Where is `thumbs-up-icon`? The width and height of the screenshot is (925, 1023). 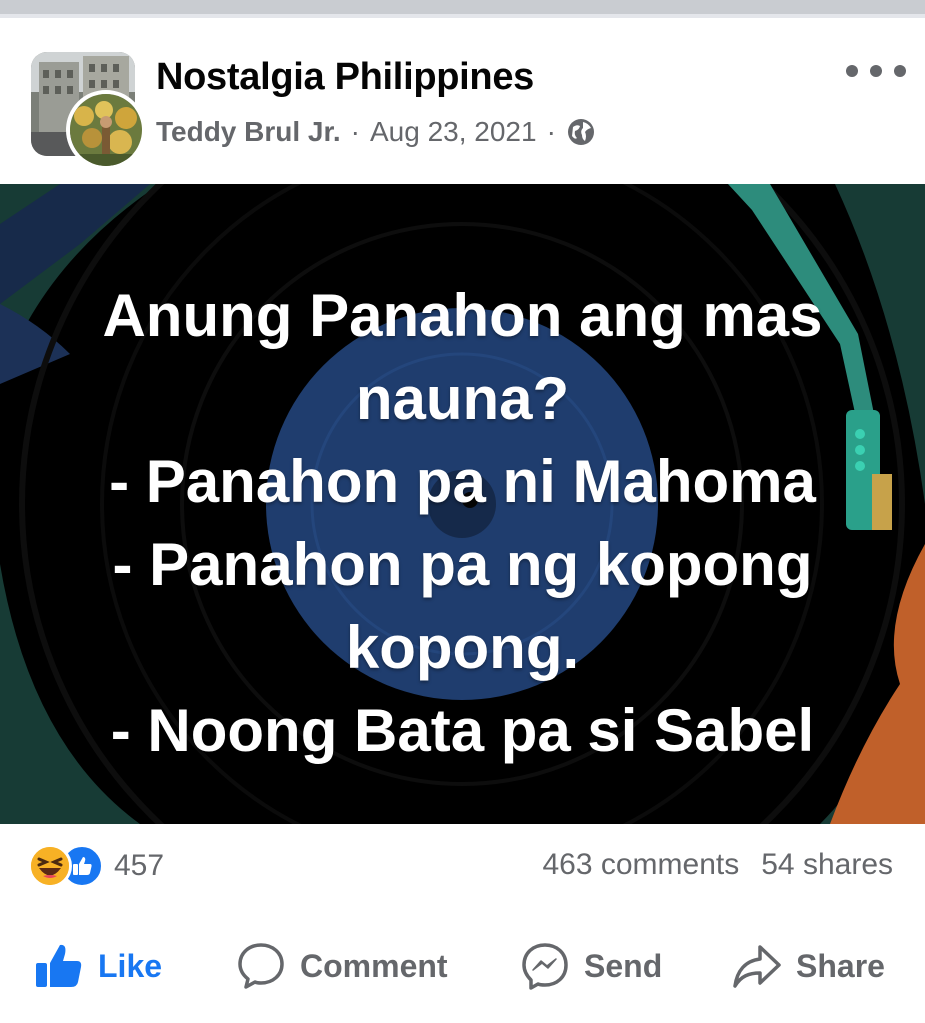
thumbs-up-icon is located at coordinates (59, 965).